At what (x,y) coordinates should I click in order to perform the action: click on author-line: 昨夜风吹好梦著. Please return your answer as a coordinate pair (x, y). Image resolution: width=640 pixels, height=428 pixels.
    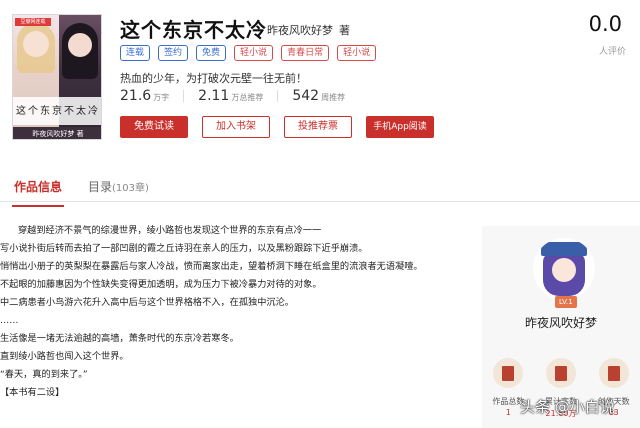
    Looking at the image, I should click on (308, 30).